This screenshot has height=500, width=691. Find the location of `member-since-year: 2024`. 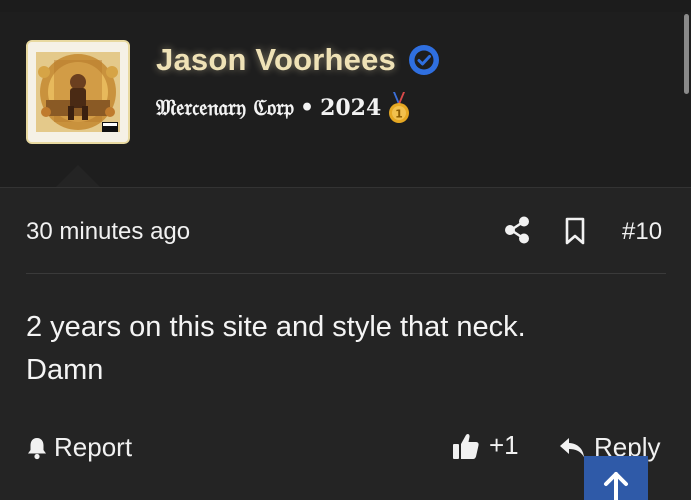

member-since-year: 2024 is located at coordinates (351, 108).